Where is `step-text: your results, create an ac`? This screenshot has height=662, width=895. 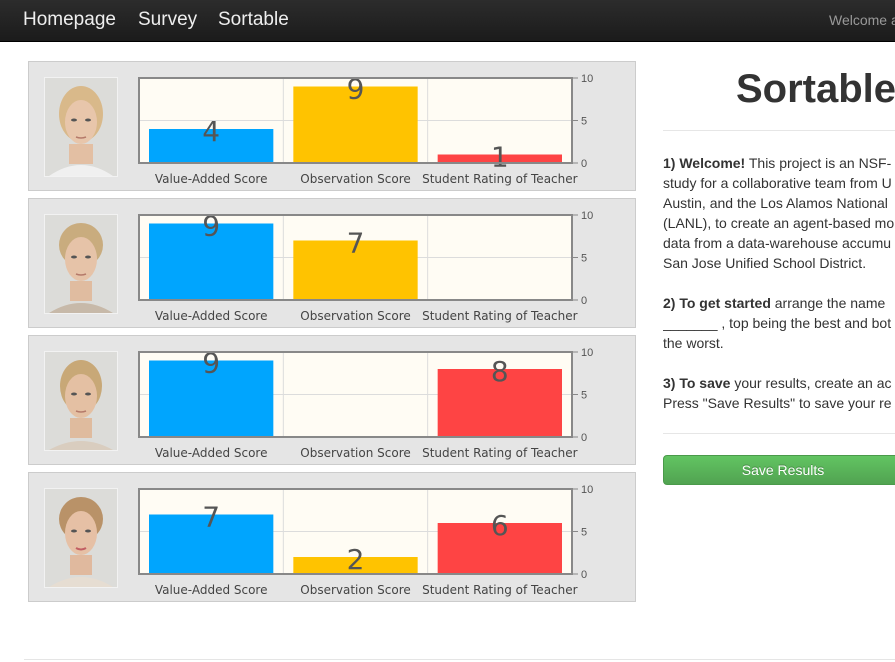 step-text: your results, create an ac is located at coordinates (811, 383).